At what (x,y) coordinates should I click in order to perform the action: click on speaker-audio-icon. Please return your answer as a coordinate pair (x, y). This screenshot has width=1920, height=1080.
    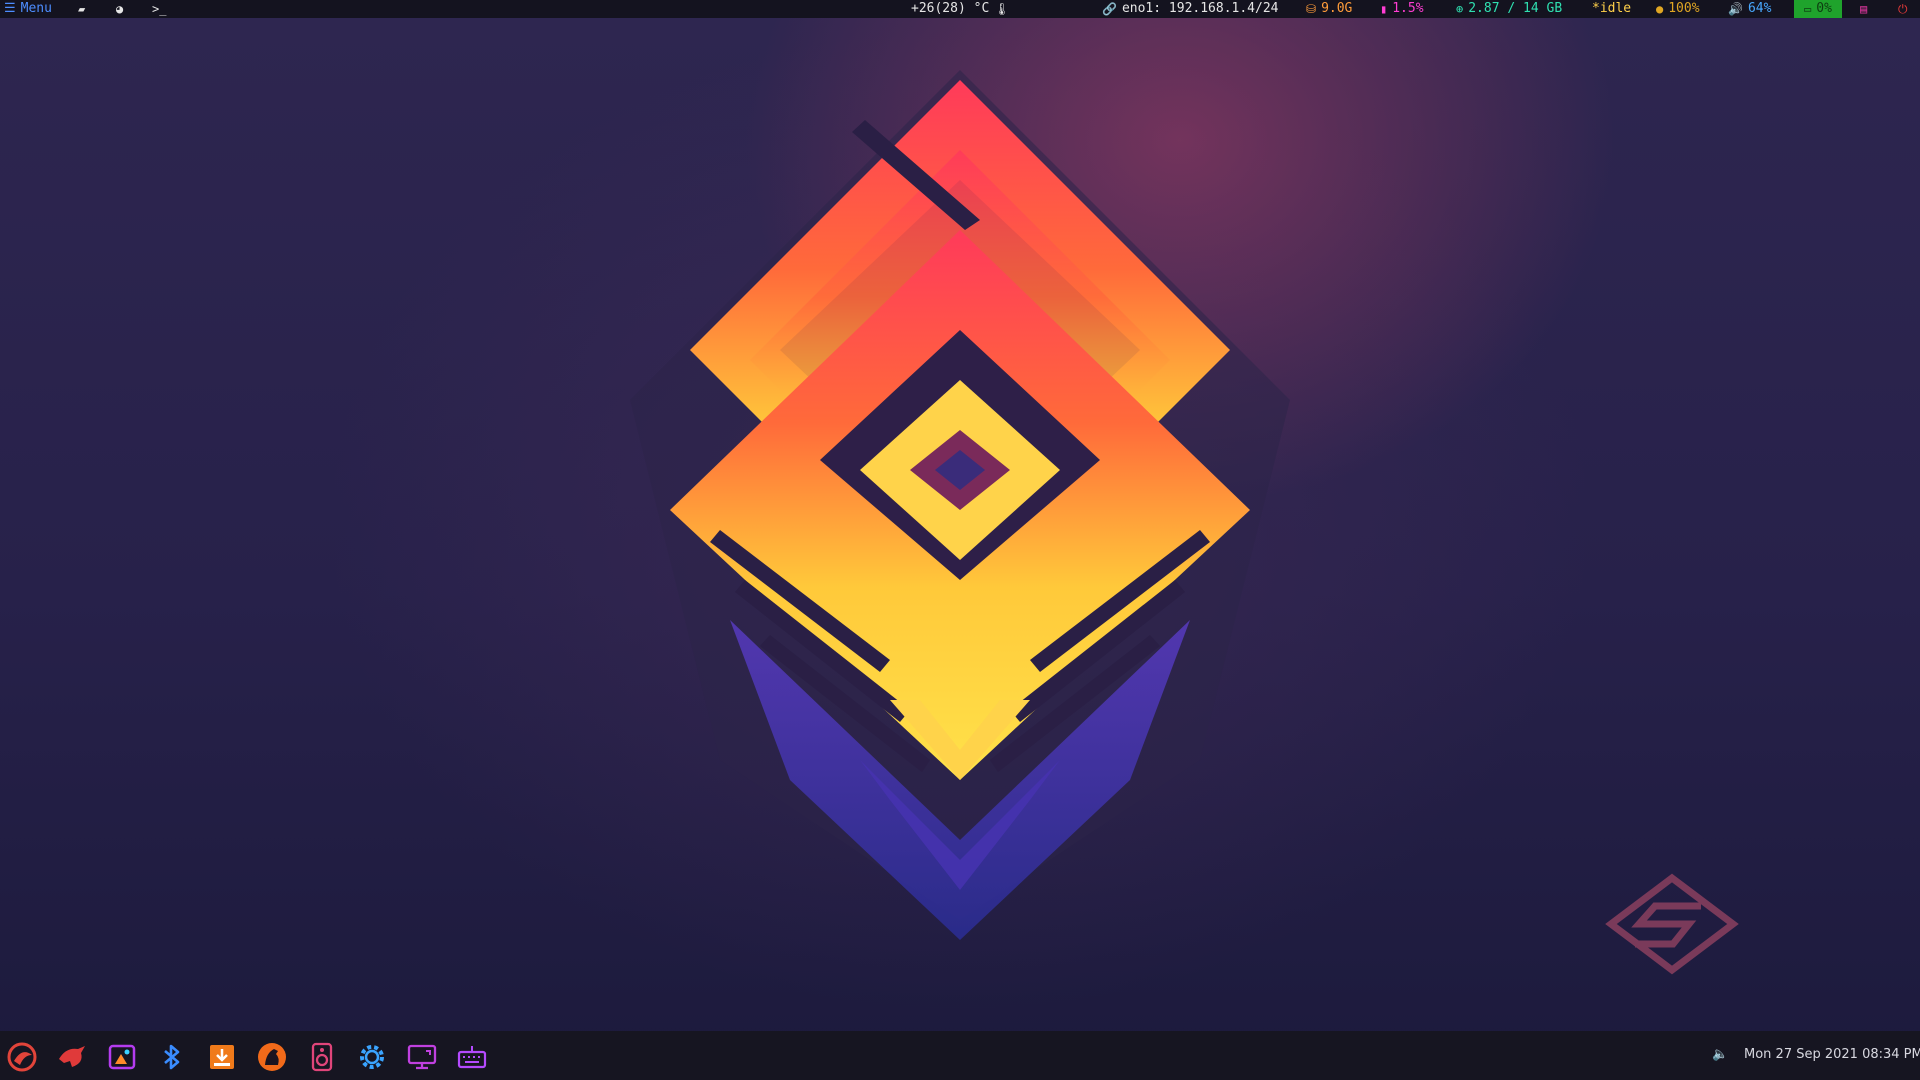
    Looking at the image, I should click on (322, 1057).